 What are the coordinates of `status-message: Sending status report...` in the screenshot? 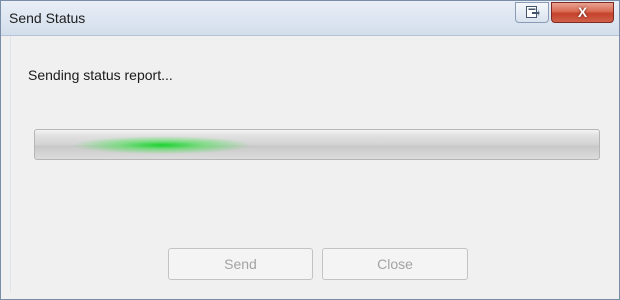 It's located at (100, 75).